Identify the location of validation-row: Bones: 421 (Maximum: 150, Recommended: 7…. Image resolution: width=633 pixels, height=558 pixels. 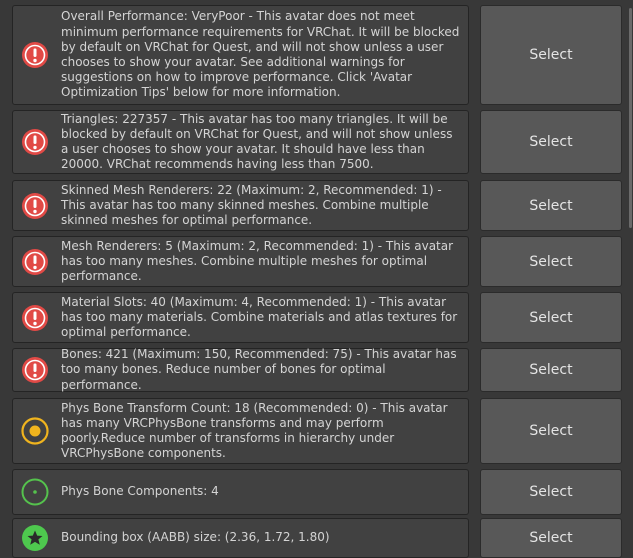
(316, 369).